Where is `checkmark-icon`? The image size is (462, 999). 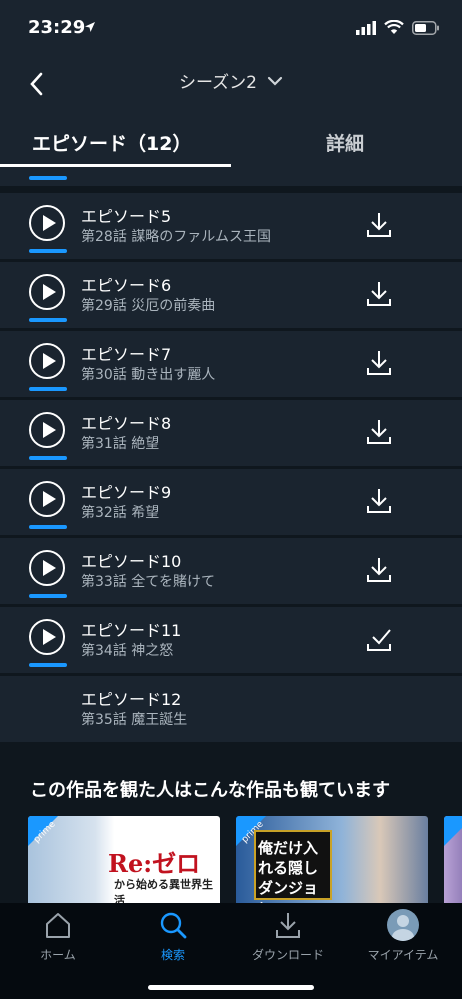
checkmark-icon is located at coordinates (379, 639).